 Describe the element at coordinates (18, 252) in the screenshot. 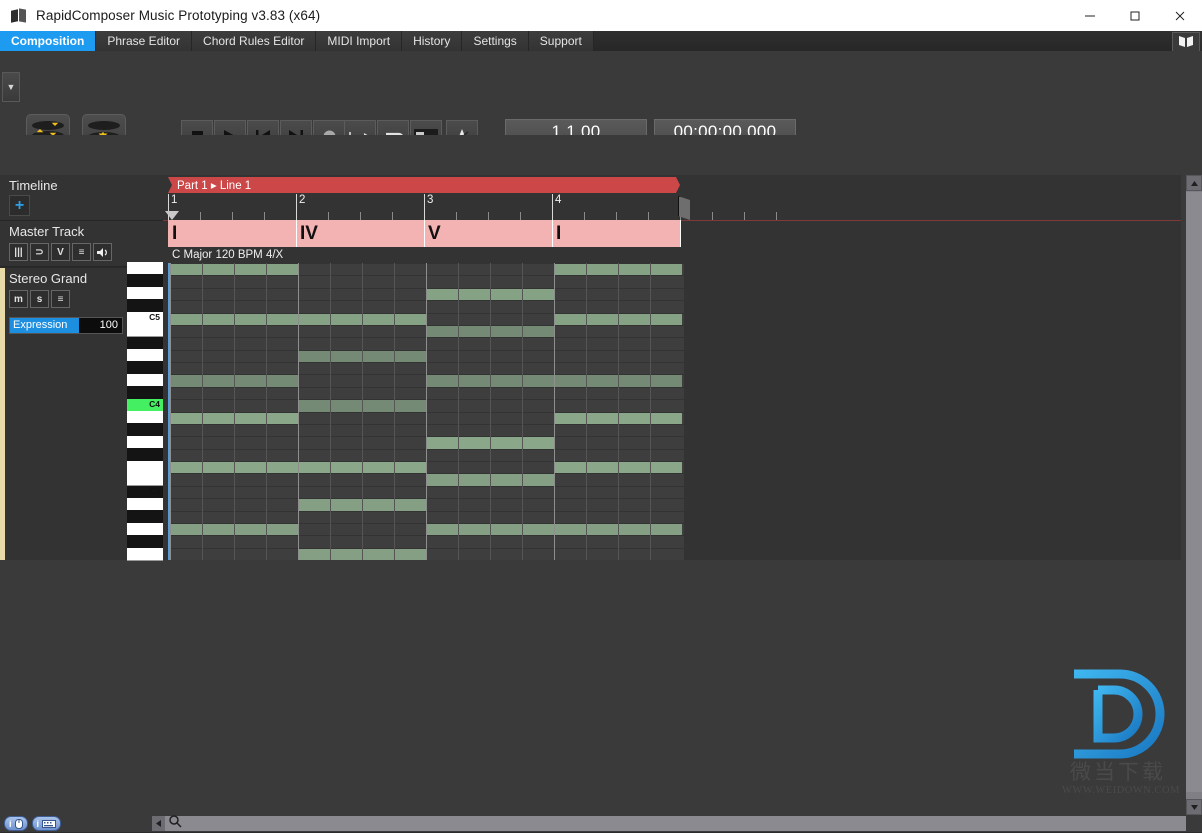

I see `keyboard-icon: |||` at that location.